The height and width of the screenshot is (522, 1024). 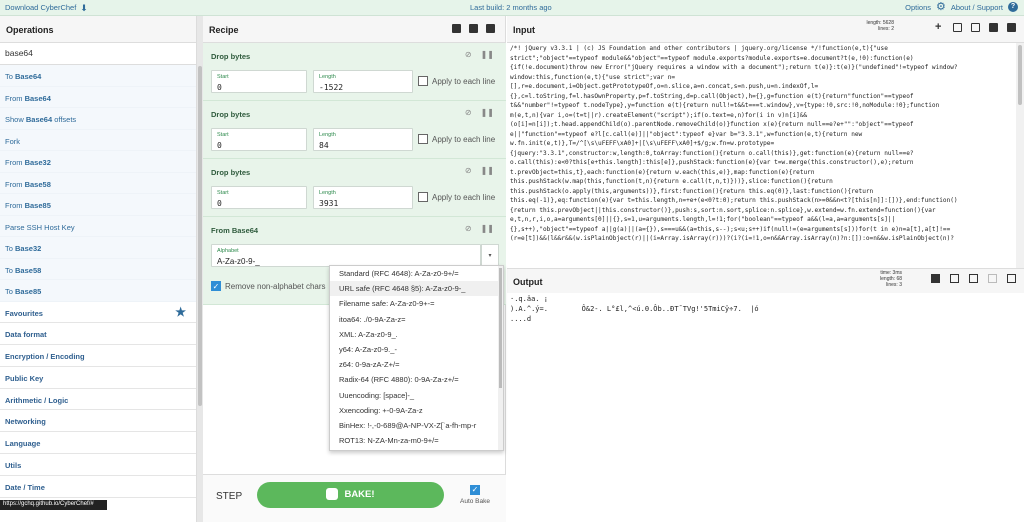 I want to click on add-tab-icon: +, so click(x=939, y=27).